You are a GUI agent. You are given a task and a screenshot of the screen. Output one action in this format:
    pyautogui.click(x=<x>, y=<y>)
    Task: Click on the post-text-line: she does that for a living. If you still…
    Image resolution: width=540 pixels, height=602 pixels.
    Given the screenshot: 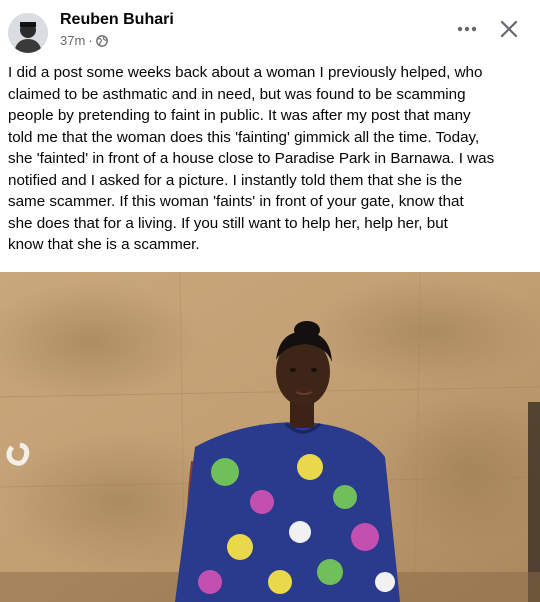 What is the action you would take?
    pyautogui.click(x=228, y=223)
    